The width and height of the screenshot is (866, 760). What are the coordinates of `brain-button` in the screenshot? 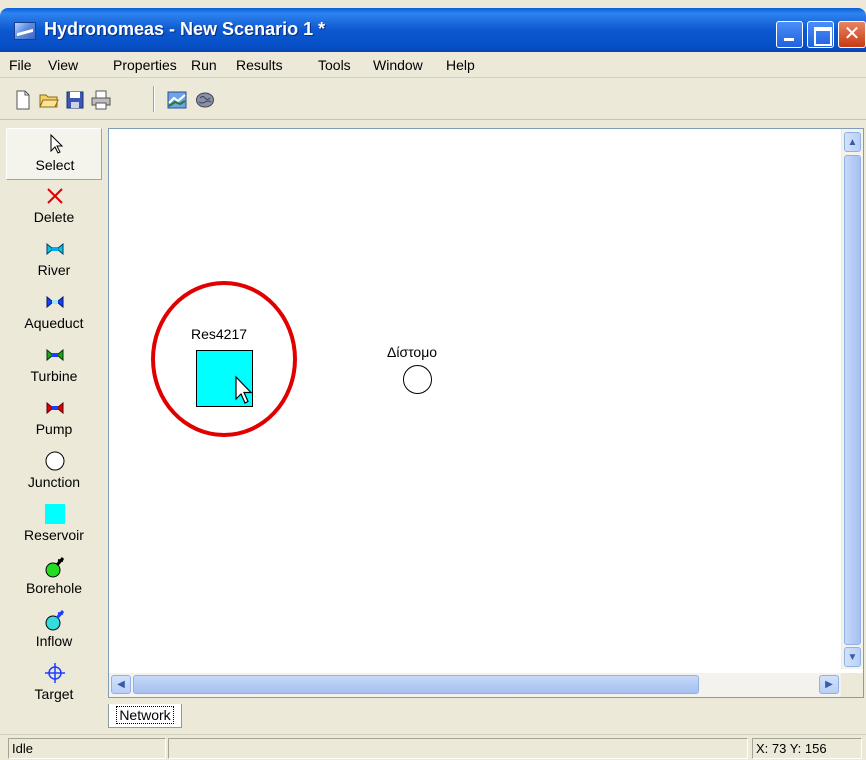 It's located at (204, 99).